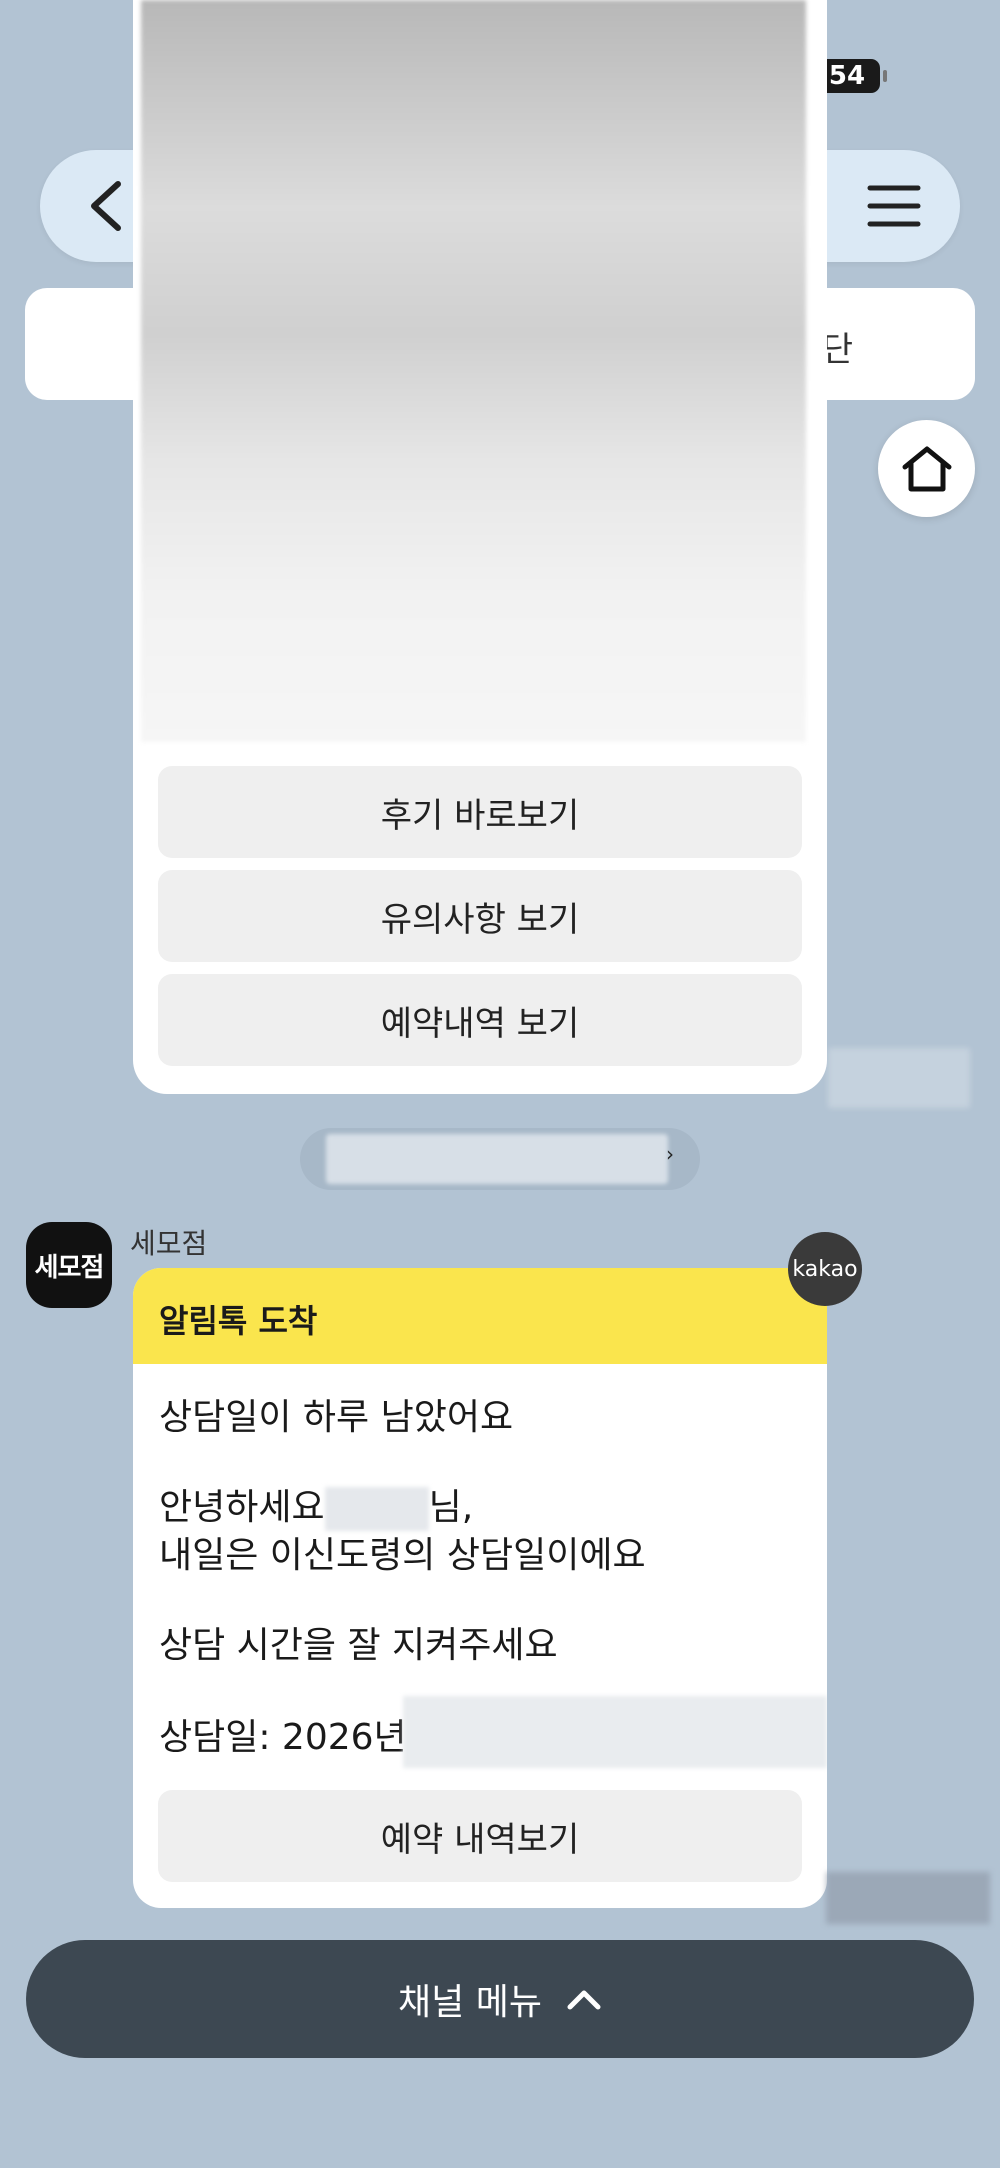 The image size is (1000, 2168). I want to click on tomorrow-line: 내일은 이신도령의 상담일이에요, so click(402, 1555).